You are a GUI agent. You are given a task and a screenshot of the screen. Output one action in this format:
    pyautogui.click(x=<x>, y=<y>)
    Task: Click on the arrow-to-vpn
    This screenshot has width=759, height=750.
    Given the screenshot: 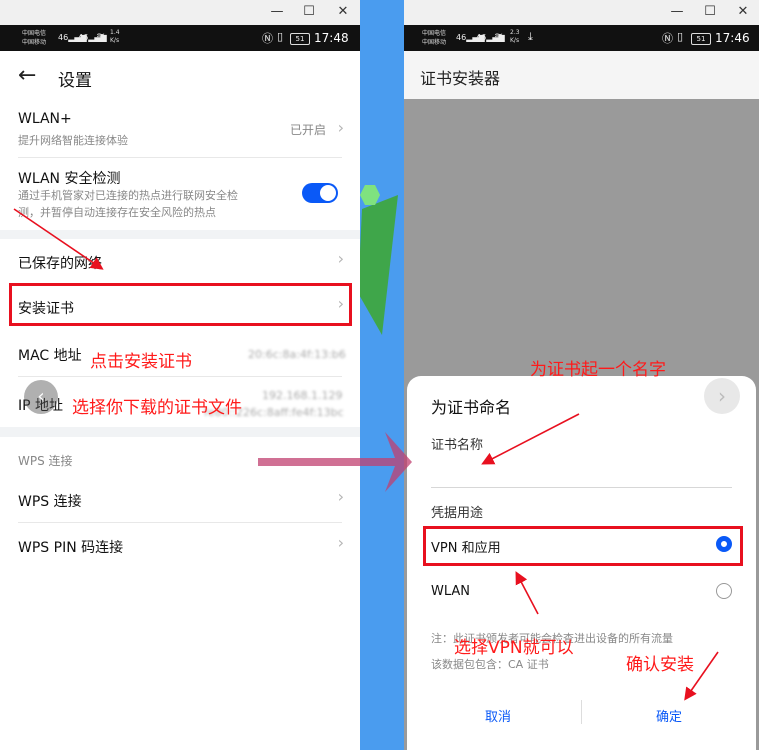 What is the action you would take?
    pyautogui.click(x=527, y=593)
    